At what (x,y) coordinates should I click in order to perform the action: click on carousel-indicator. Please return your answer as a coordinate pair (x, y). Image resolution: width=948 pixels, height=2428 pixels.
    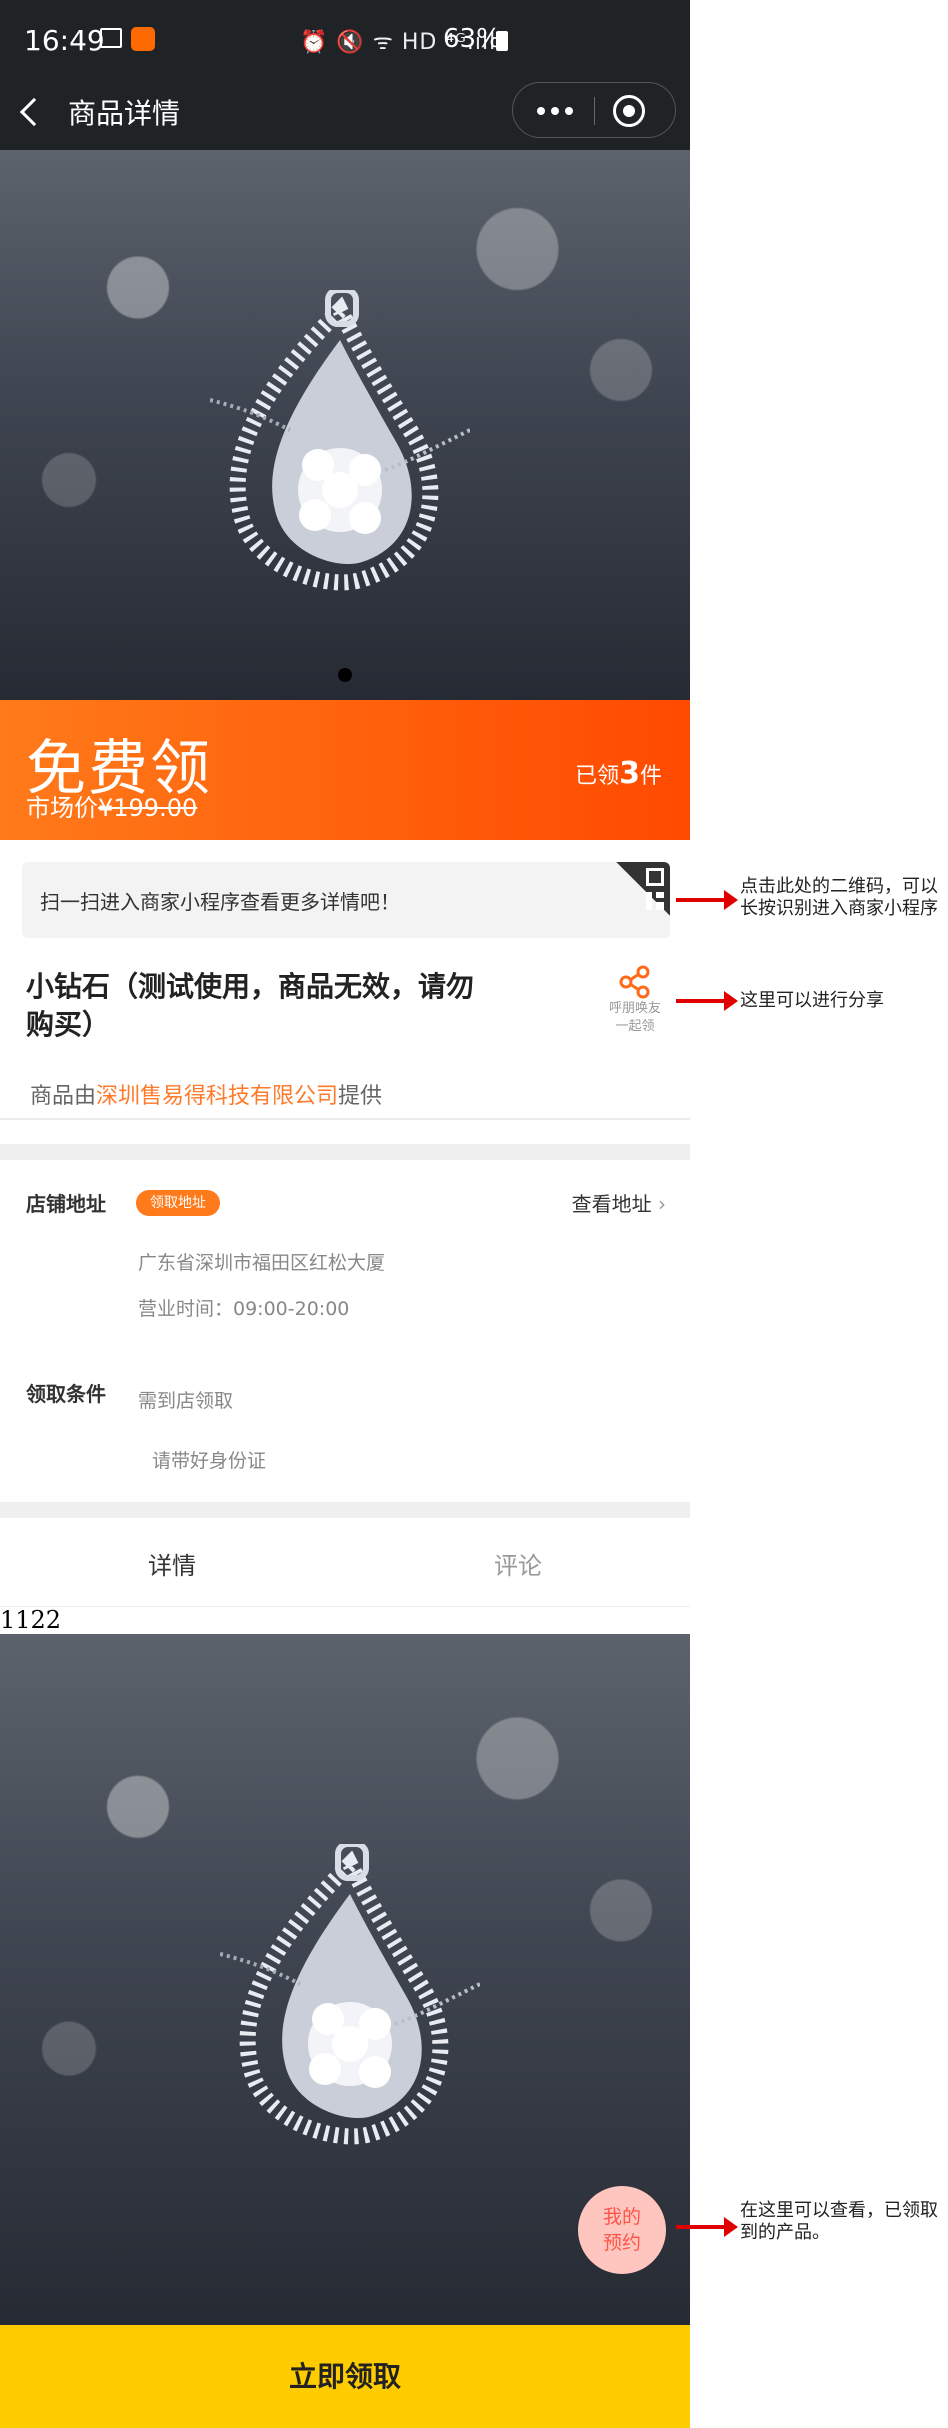
    Looking at the image, I should click on (345, 675).